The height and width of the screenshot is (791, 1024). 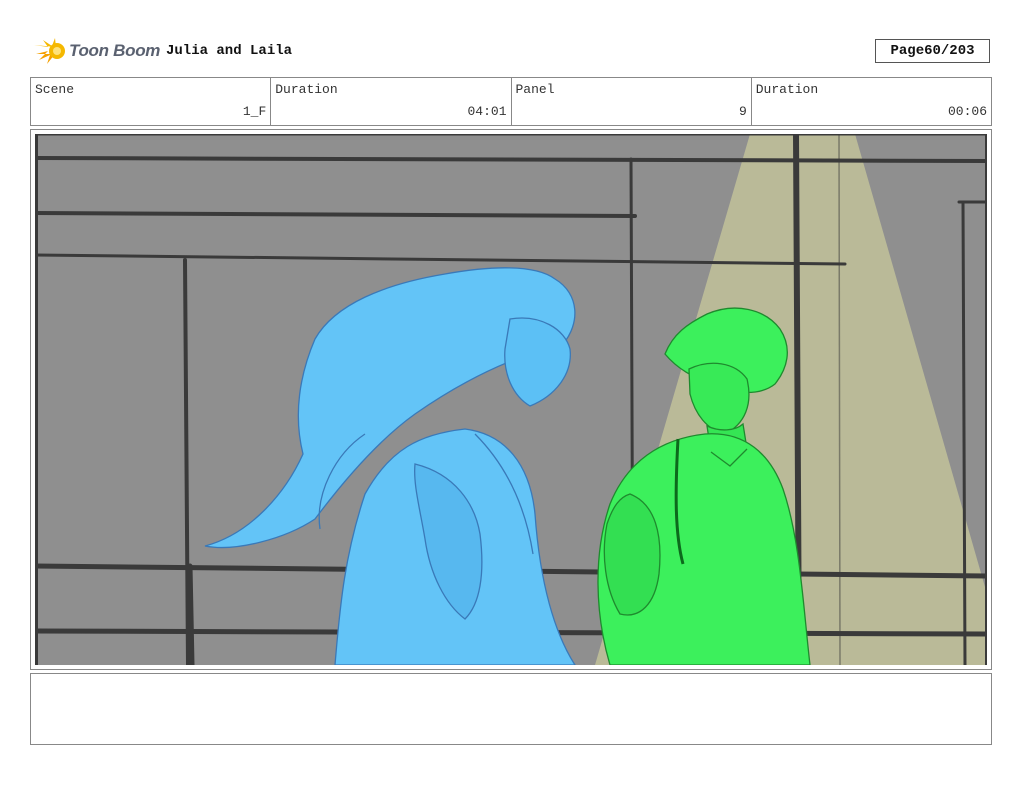 What do you see at coordinates (511, 709) in the screenshot?
I see `panel-notes-box` at bounding box center [511, 709].